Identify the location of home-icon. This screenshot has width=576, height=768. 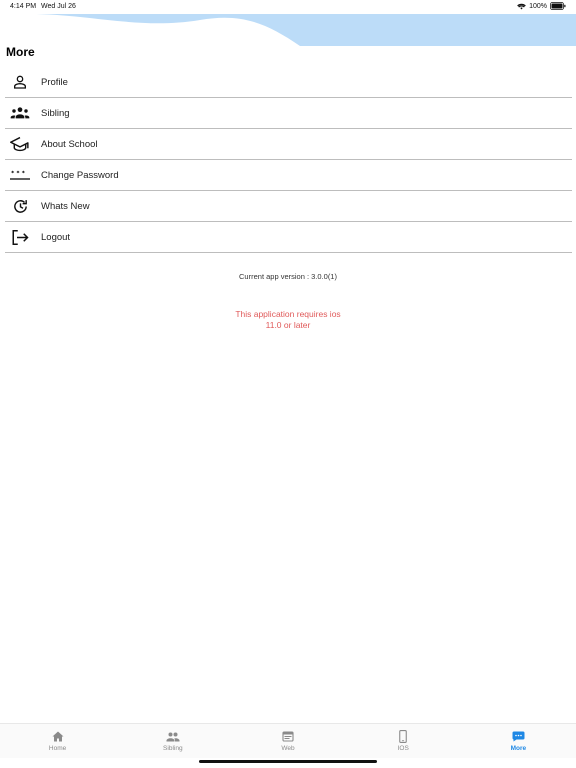
(58, 736).